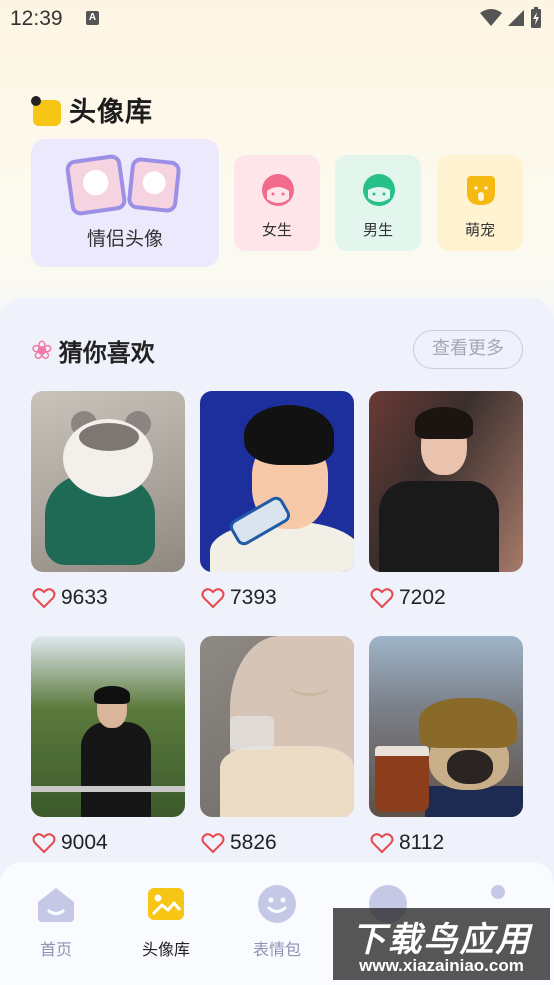 The image size is (554, 985). What do you see at coordinates (276, 230) in the screenshot?
I see `category-girl-label: 女生` at bounding box center [276, 230].